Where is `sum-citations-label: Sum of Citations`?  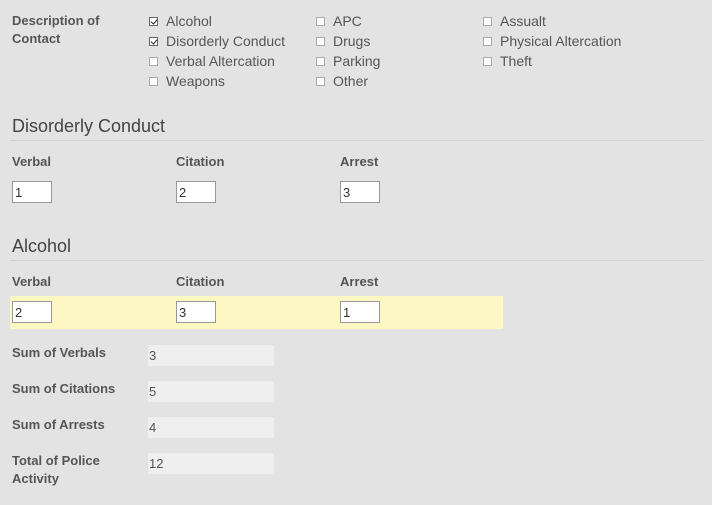
sum-citations-label: Sum of Citations is located at coordinates (64, 388).